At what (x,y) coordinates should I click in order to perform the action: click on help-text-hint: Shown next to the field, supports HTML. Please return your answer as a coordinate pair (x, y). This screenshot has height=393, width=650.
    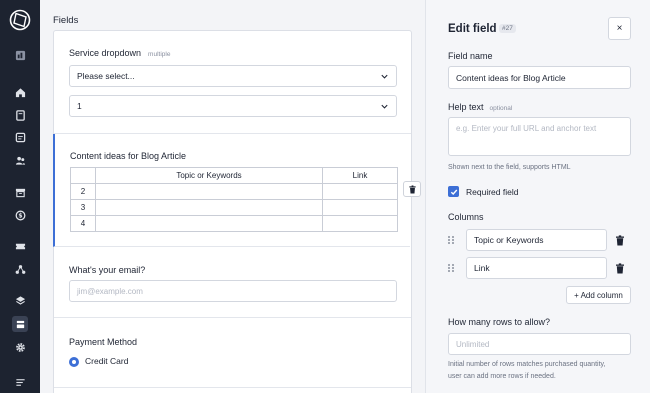
    Looking at the image, I should click on (509, 167).